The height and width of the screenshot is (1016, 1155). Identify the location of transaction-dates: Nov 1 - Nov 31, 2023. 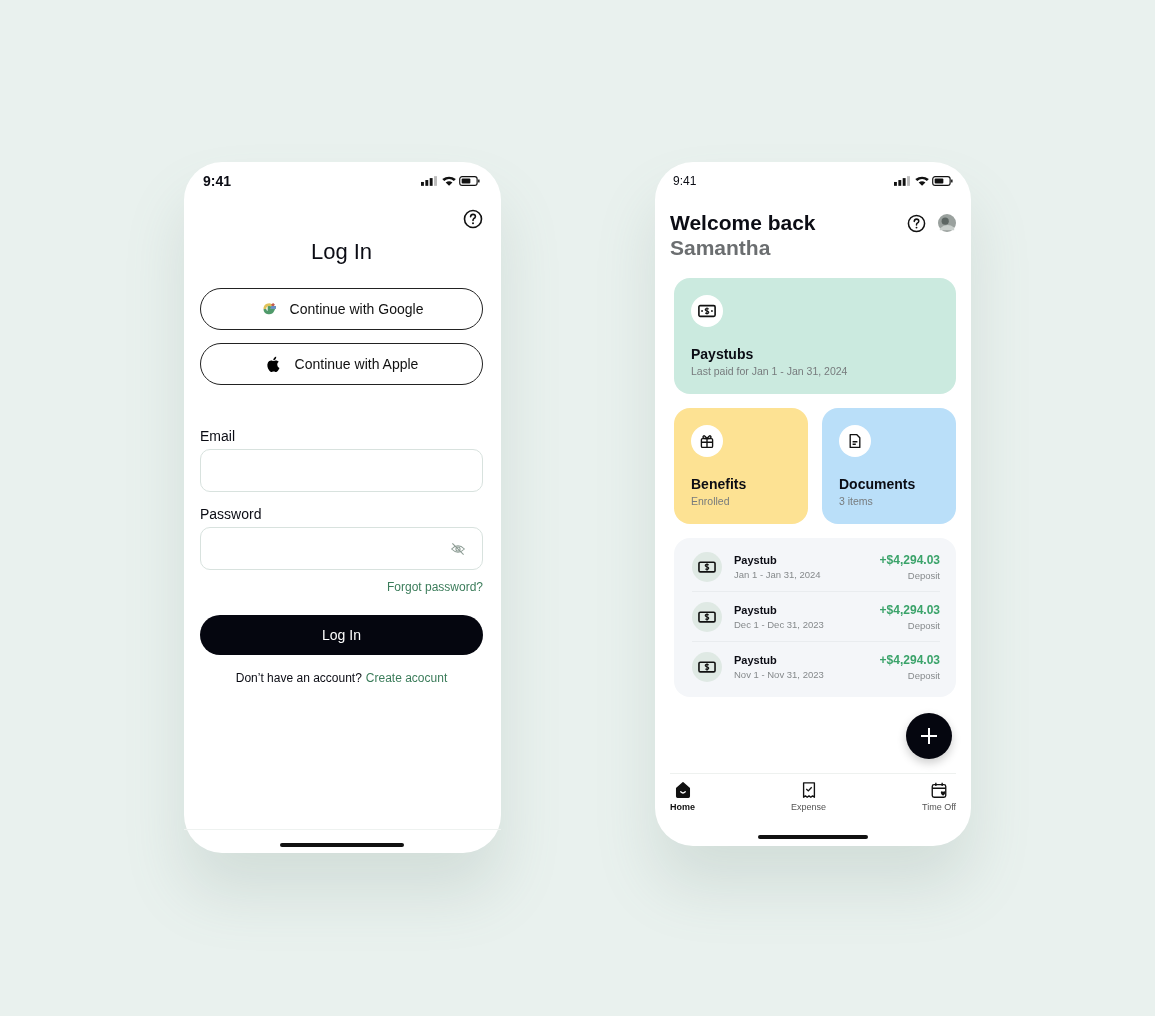
(779, 674).